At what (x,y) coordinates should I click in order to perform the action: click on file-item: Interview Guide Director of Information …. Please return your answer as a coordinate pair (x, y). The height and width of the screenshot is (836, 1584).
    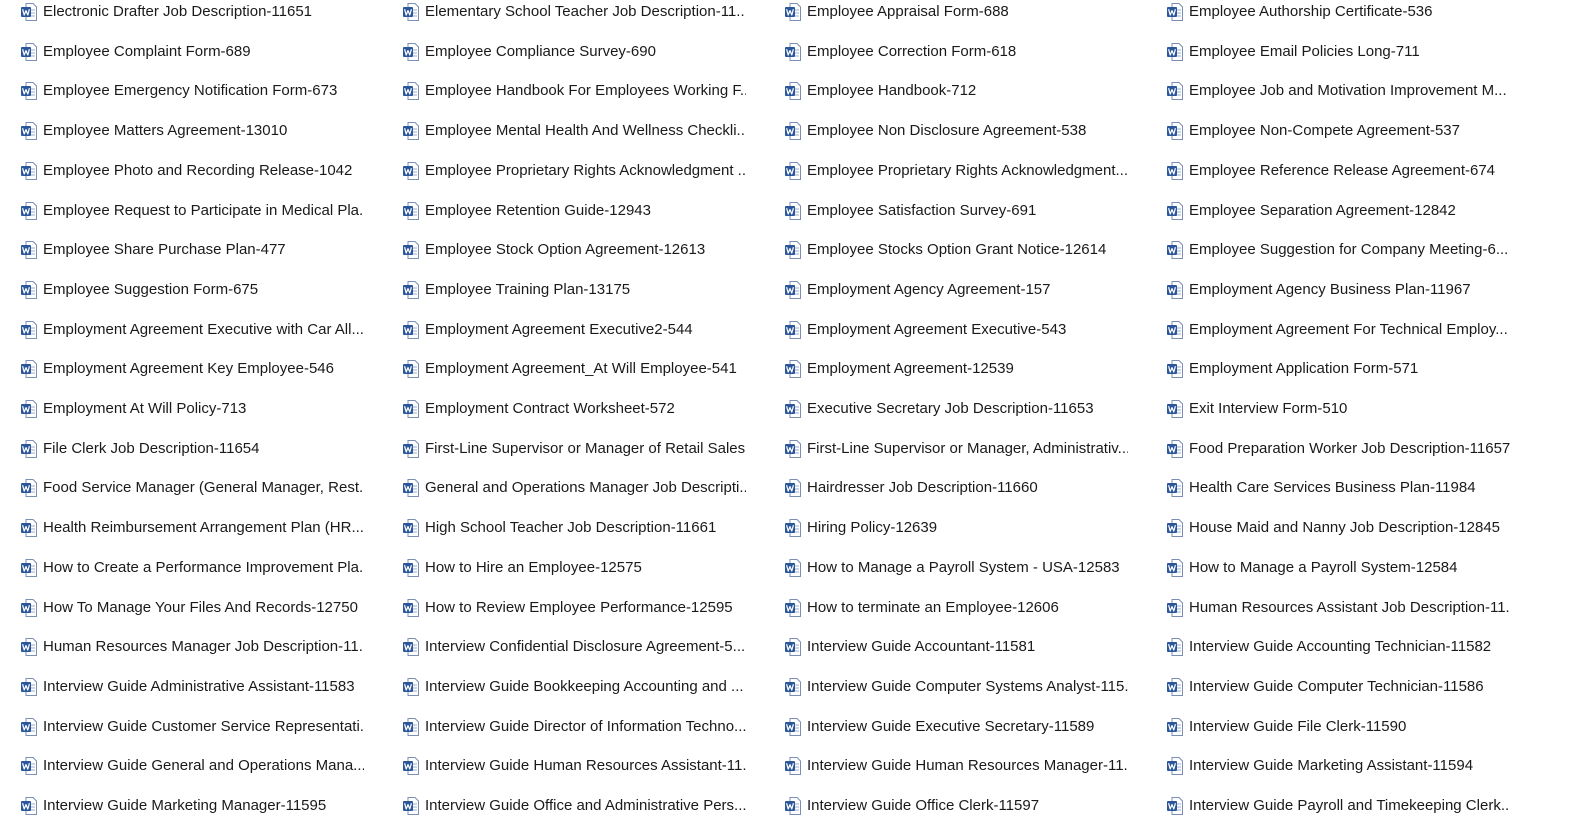
    Looking at the image, I should click on (575, 727).